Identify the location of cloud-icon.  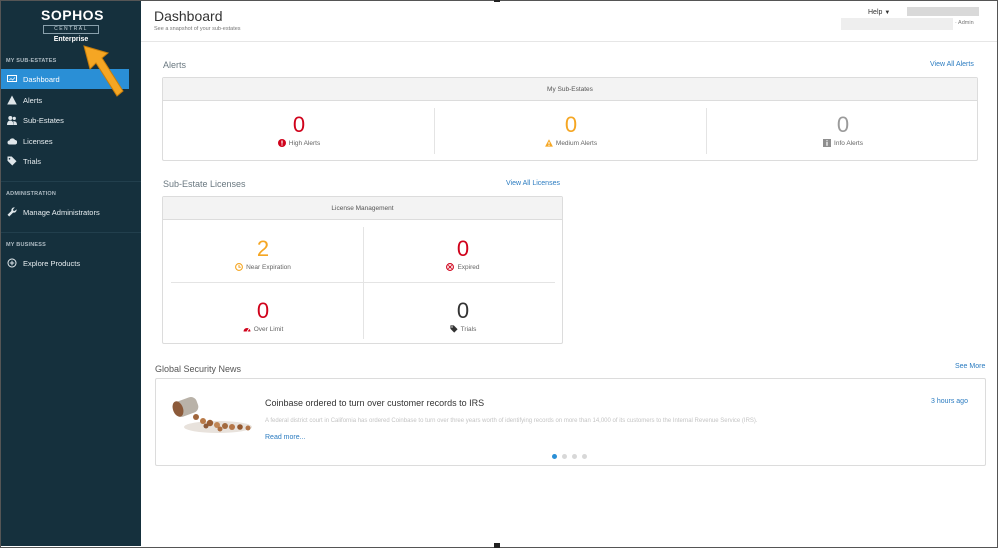
(12, 141).